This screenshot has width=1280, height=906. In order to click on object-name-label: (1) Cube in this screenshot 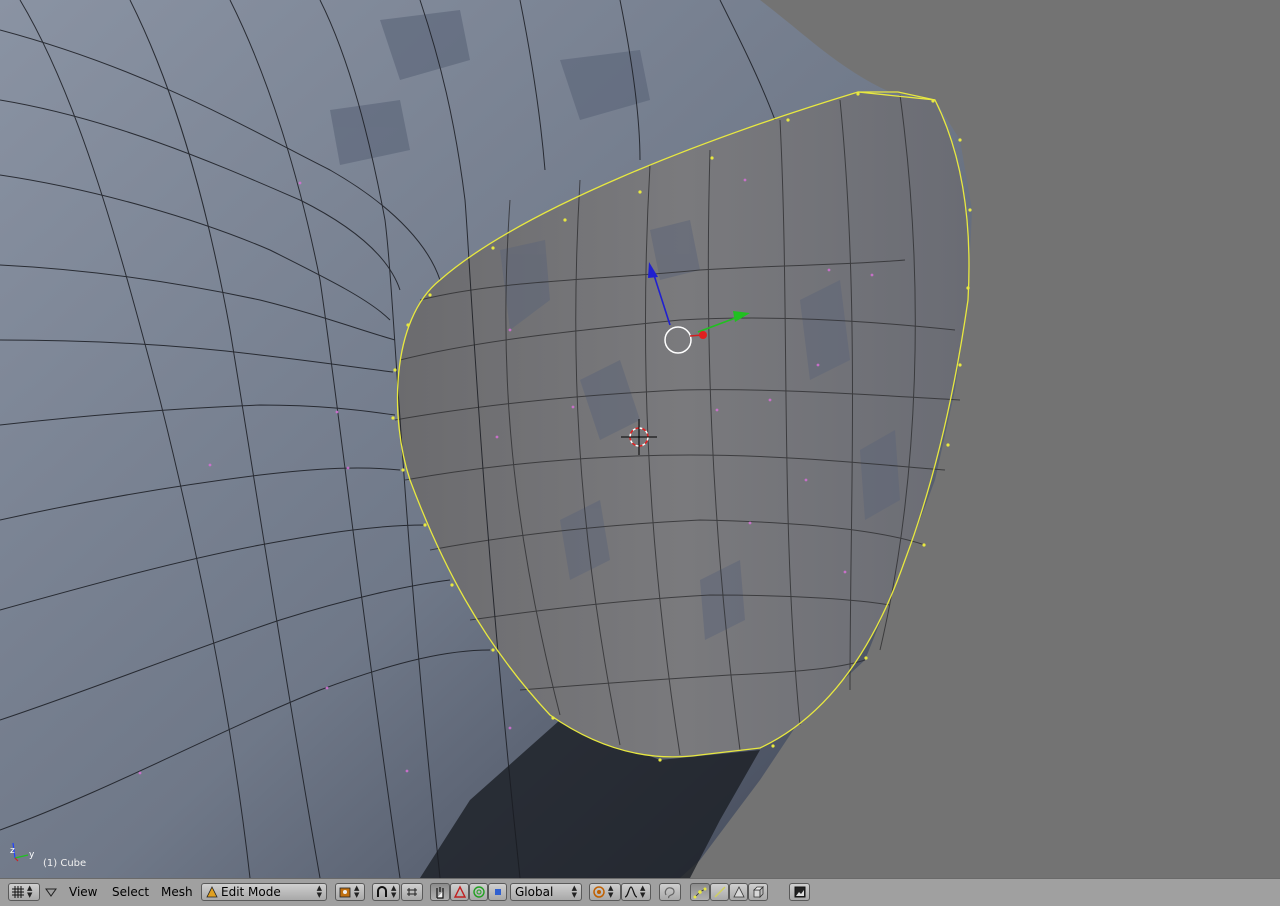, I will do `click(65, 863)`.